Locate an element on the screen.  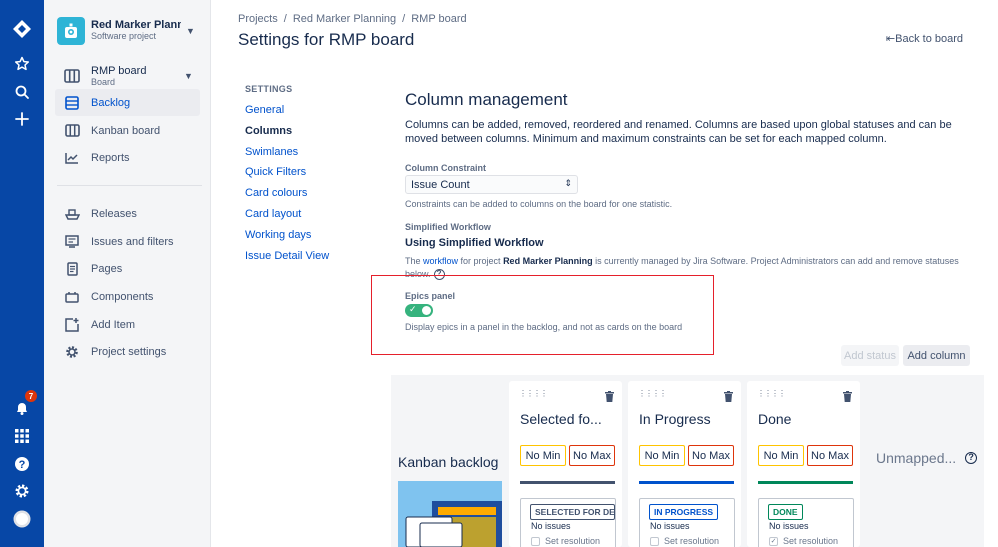
workflow-link: workflow is located at coordinates (440, 261).